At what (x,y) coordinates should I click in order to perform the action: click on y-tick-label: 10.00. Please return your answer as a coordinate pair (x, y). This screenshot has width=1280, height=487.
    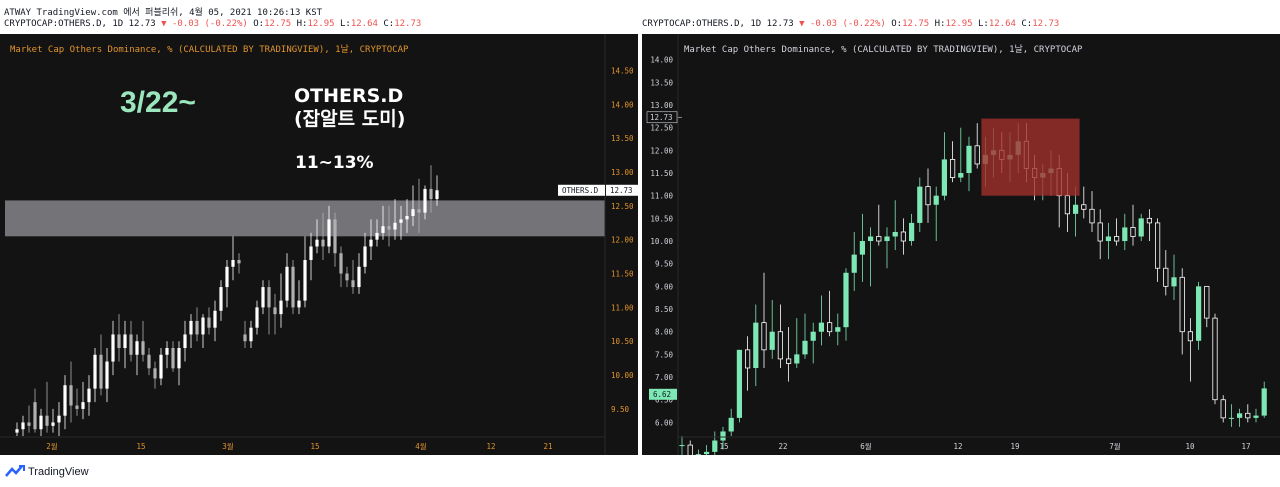
    Looking at the image, I should click on (661, 241).